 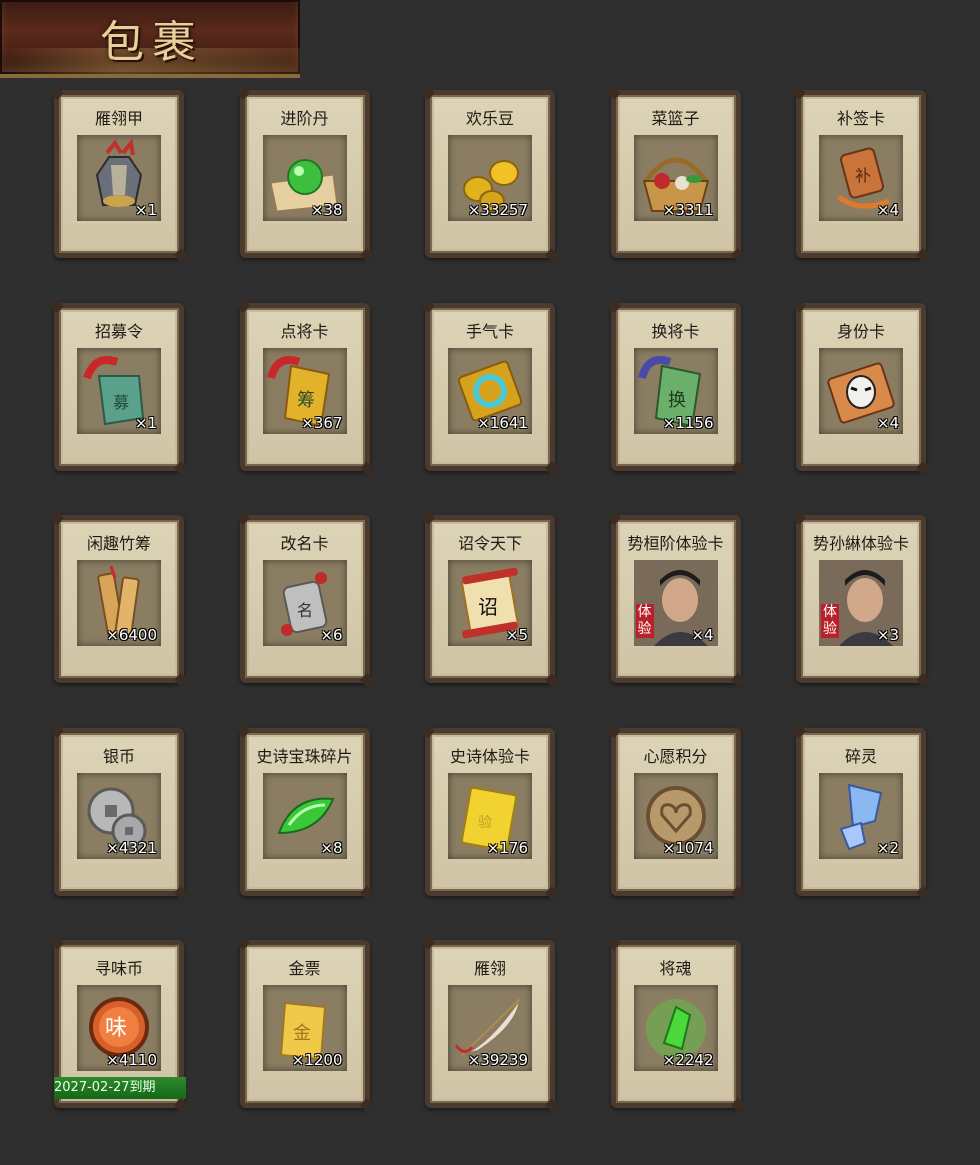 I want to click on item-count: ×2242, so click(x=688, y=1060).